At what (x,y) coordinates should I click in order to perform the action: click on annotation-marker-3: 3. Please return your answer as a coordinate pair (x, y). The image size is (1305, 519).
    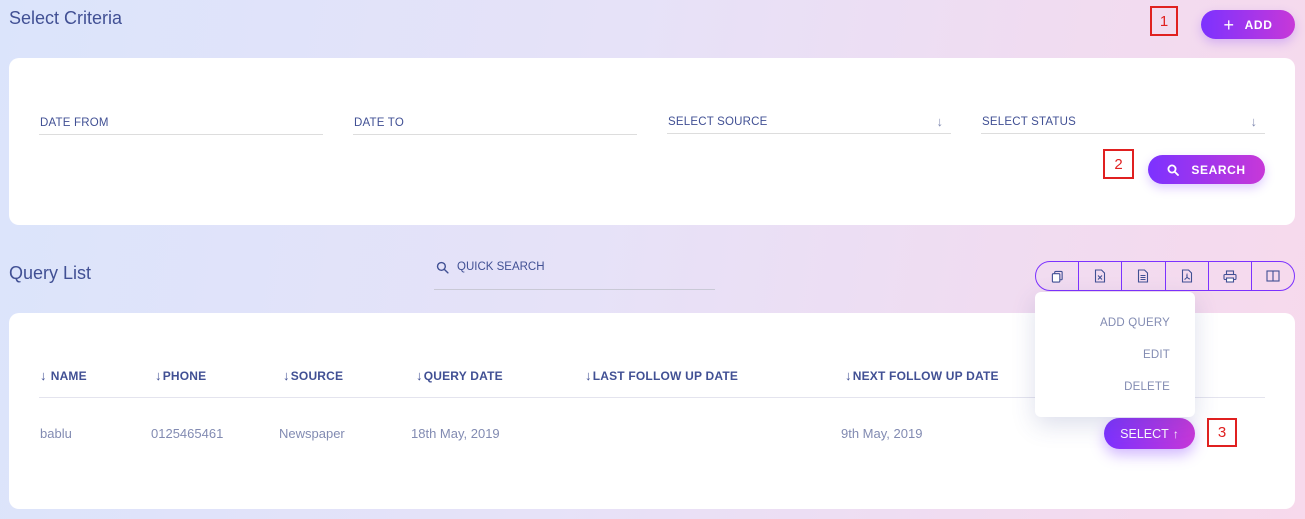
    Looking at the image, I should click on (1222, 432).